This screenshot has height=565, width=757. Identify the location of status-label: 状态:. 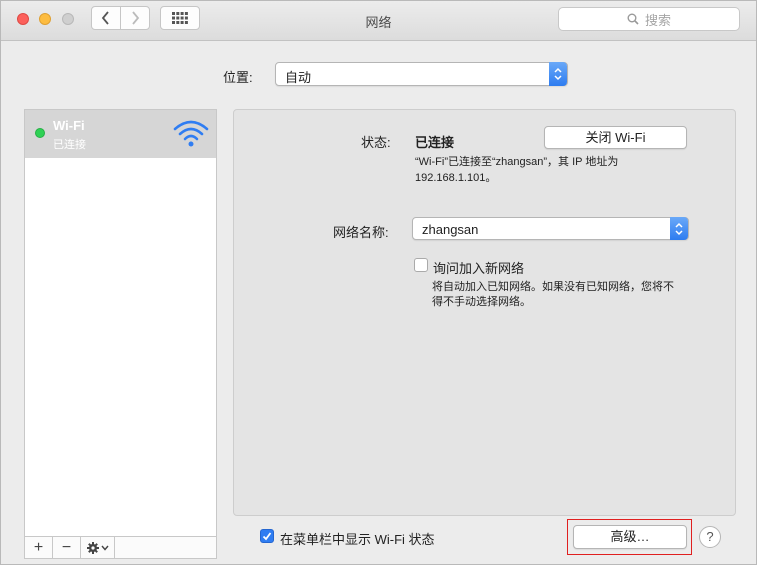
(376, 142).